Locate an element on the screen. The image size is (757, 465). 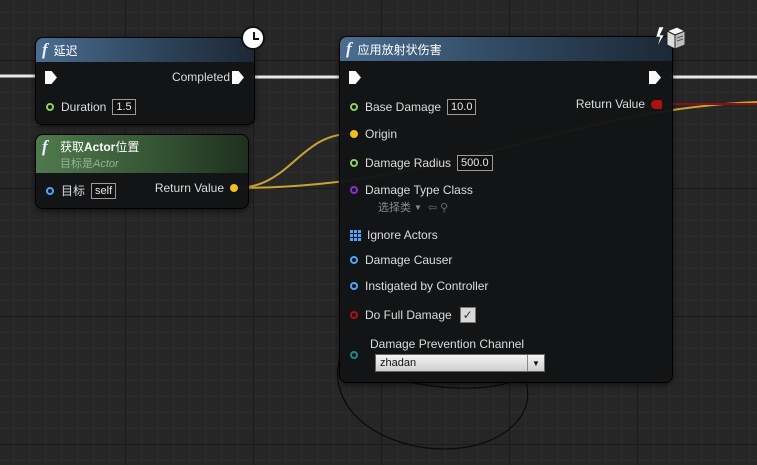
damage-return-row: Return Value is located at coordinates (619, 104).